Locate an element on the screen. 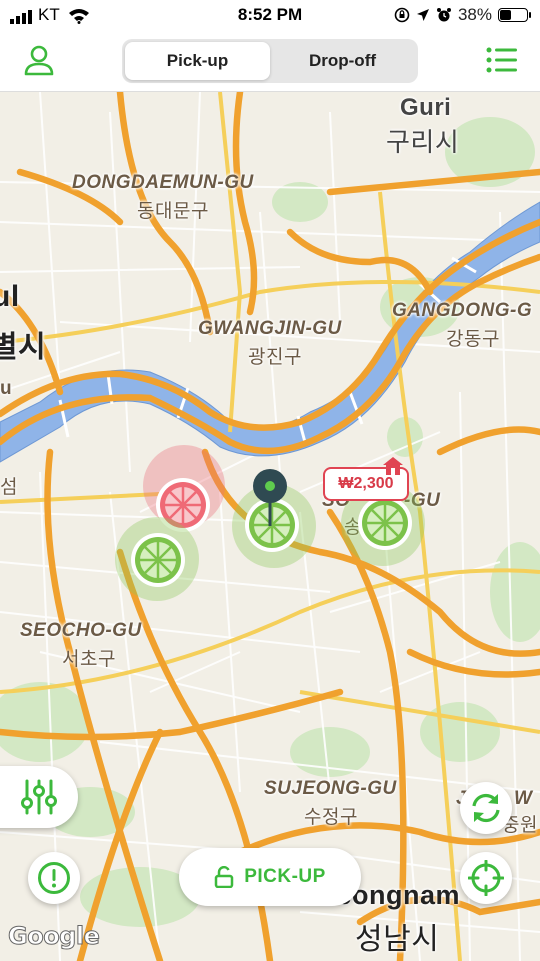 This screenshot has height=961, width=540. scooter-marker-green-seocho is located at coordinates (158, 560).